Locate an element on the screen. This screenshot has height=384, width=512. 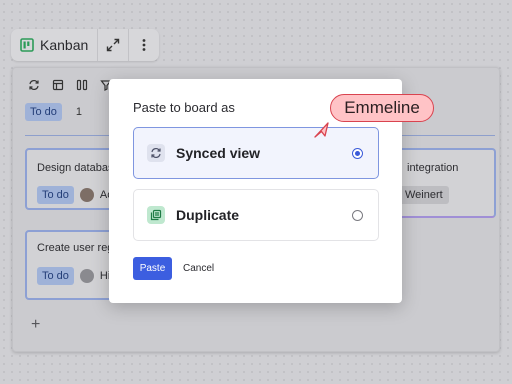
columns-view-button is located at coordinates (82, 85).